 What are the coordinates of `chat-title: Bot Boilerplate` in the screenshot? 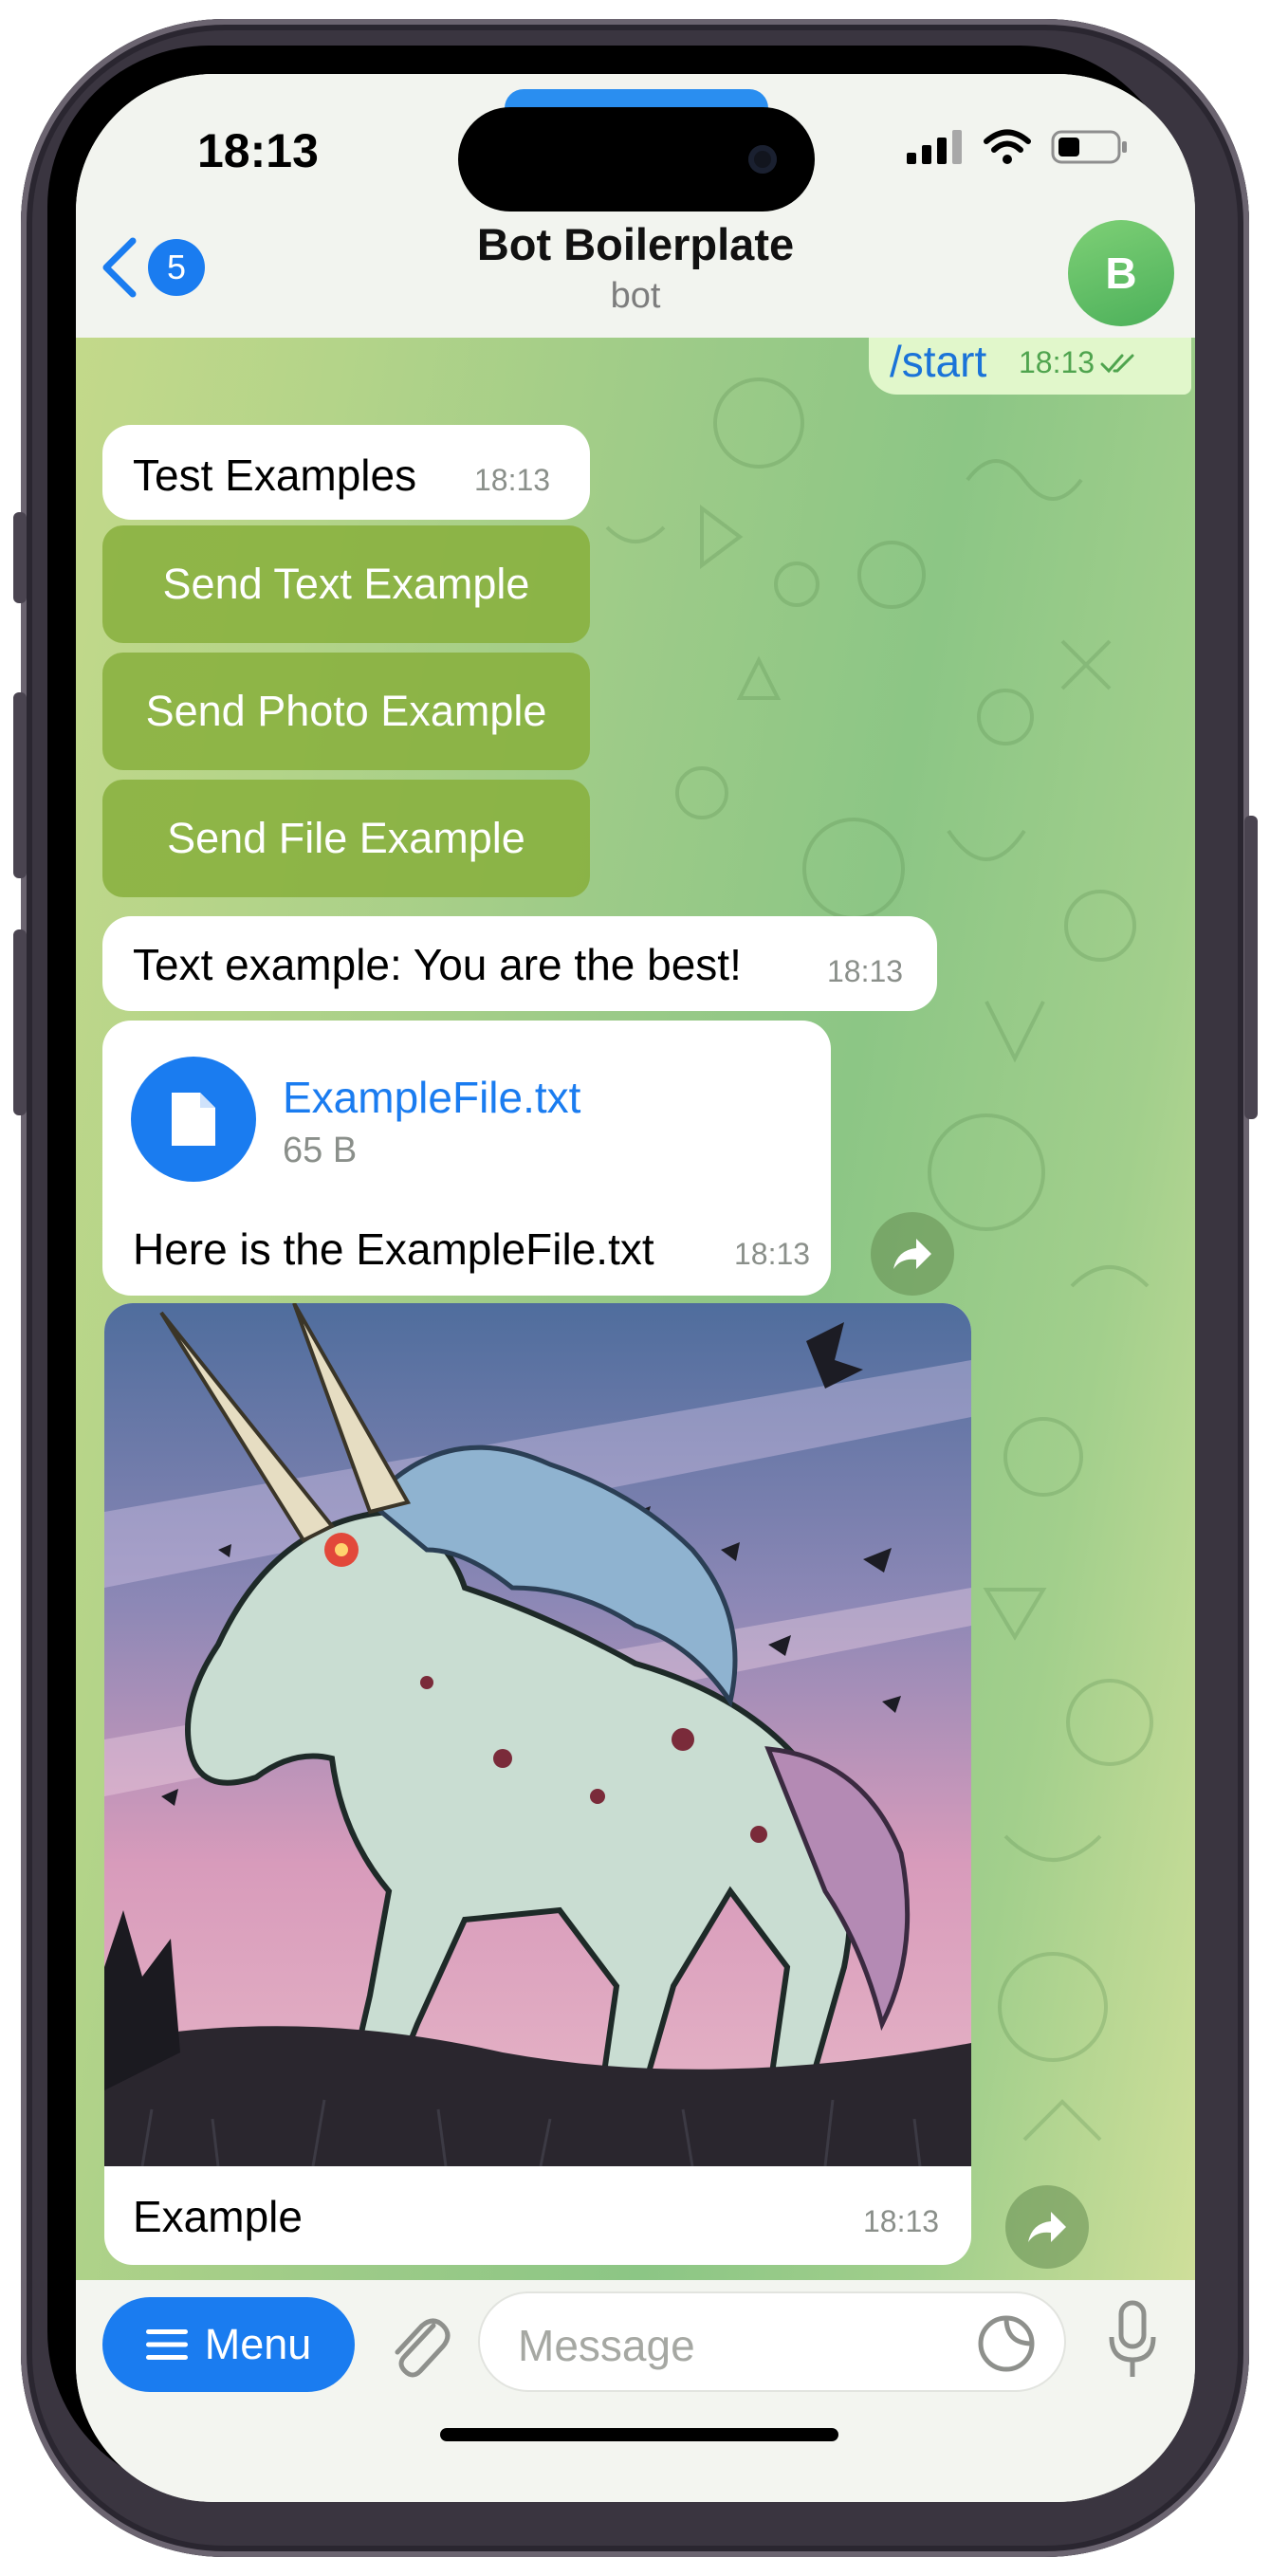 It's located at (635, 244).